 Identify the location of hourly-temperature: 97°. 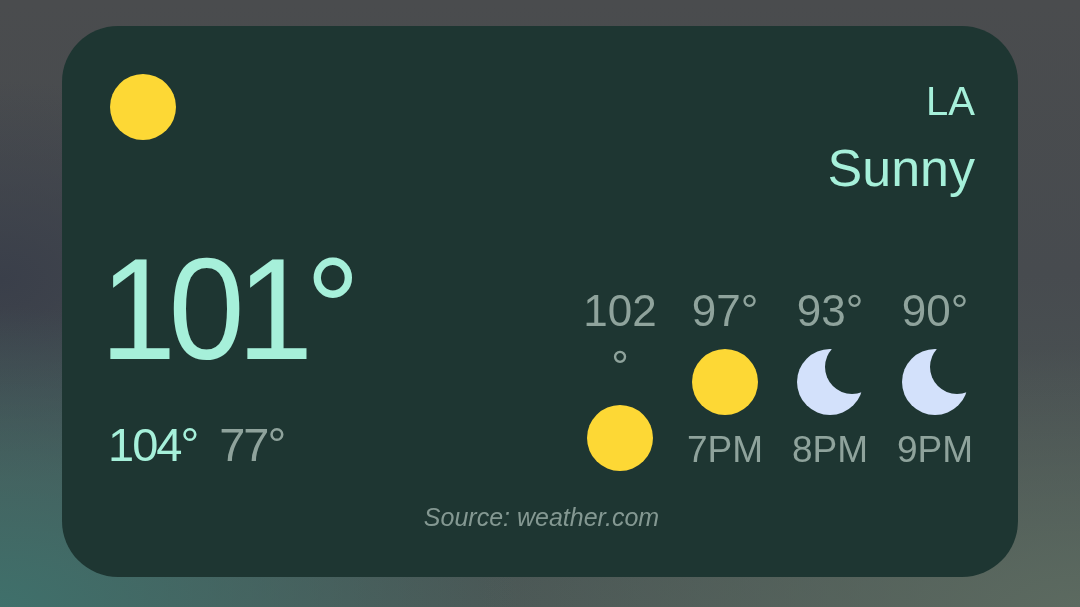
(725, 311).